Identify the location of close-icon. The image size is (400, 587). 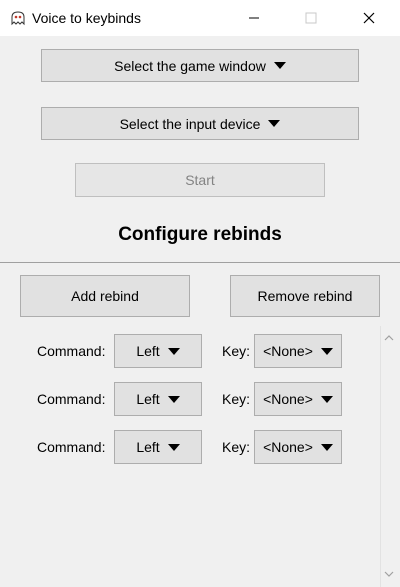
(369, 18).